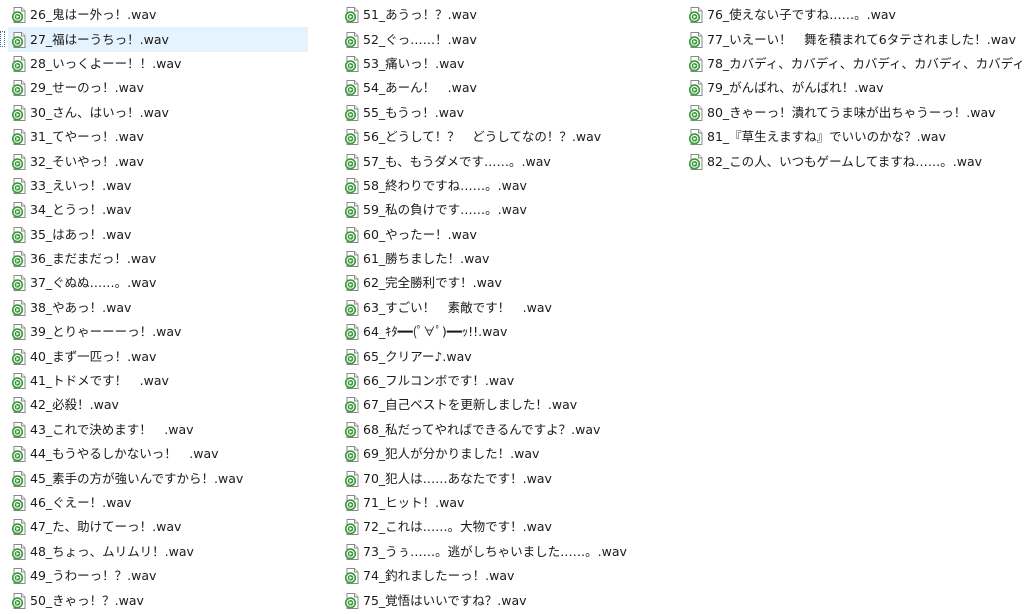 The height and width of the screenshot is (614, 1024). What do you see at coordinates (506, 88) in the screenshot?
I see `file-item: 54_あーん！ .wav` at bounding box center [506, 88].